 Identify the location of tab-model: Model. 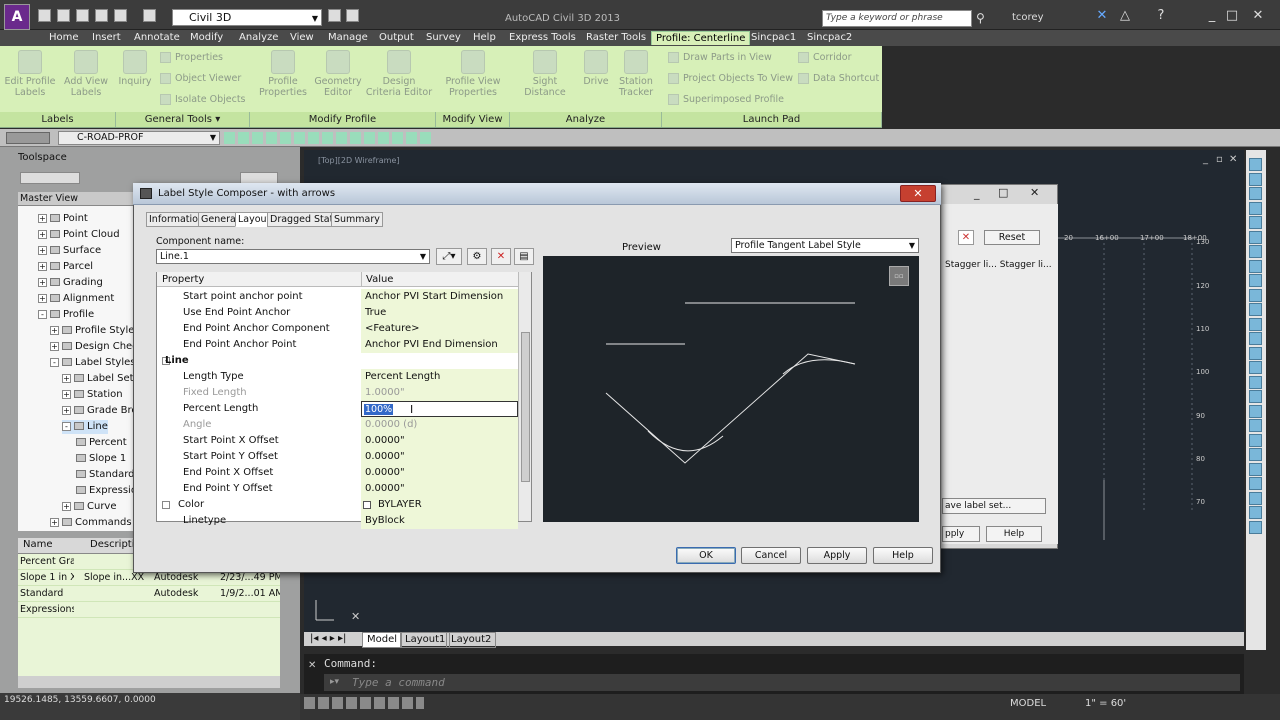
(382, 640).